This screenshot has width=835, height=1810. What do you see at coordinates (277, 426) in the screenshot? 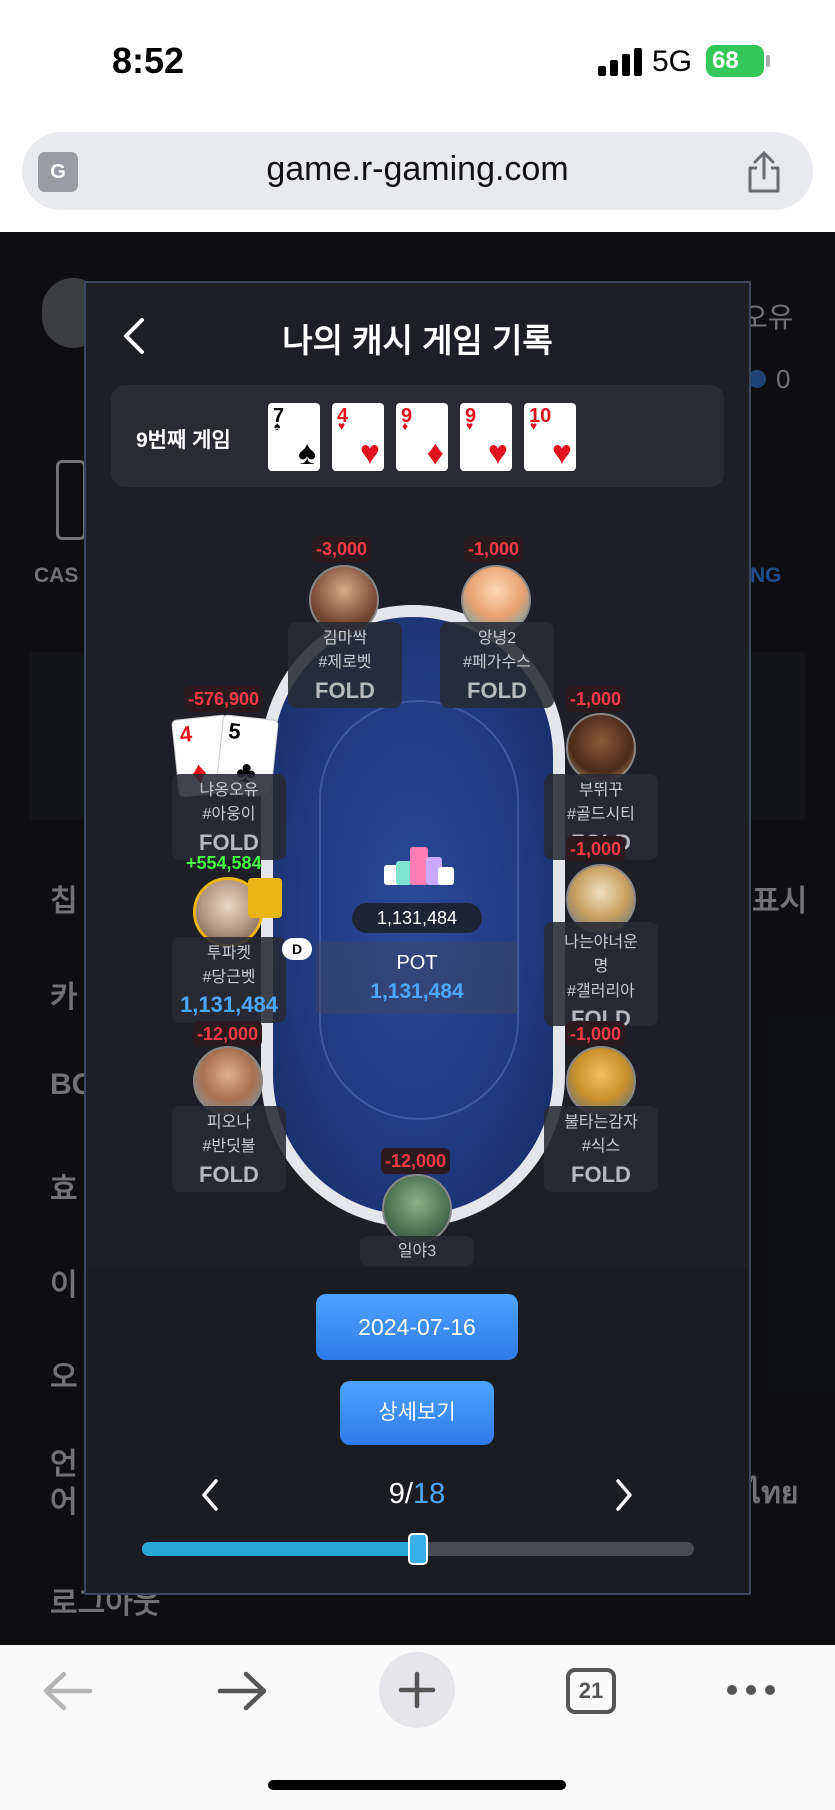
I see `card-suit-small: ♠` at bounding box center [277, 426].